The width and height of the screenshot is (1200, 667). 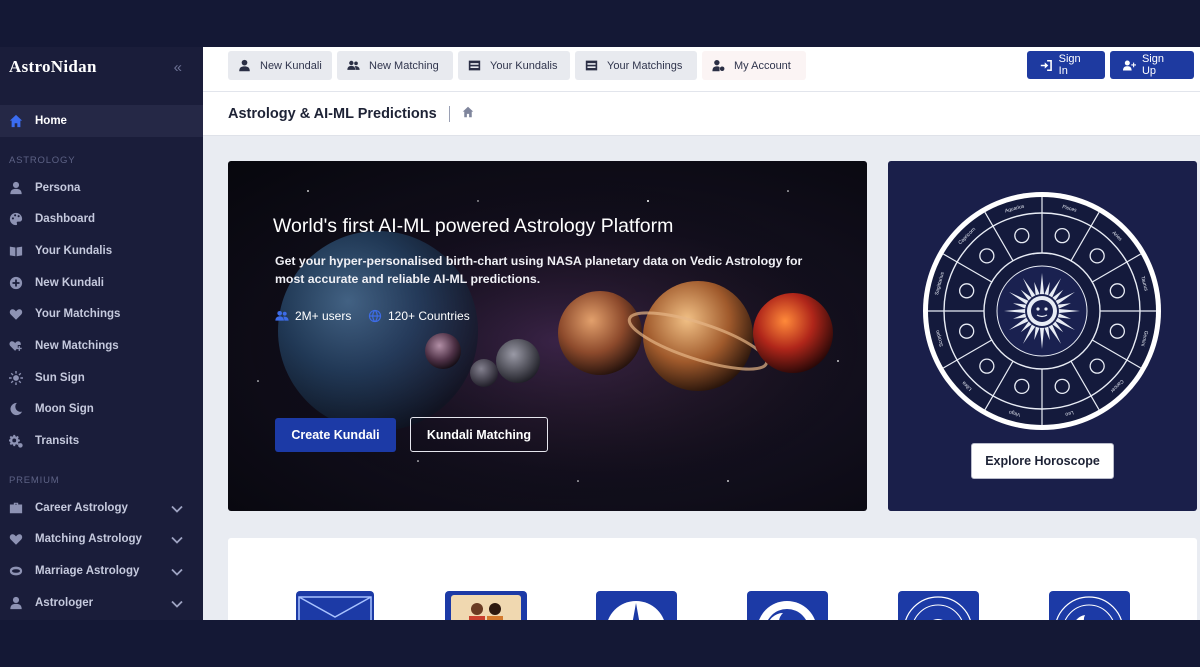 I want to click on matching-feature-tile, so click(x=486, y=605).